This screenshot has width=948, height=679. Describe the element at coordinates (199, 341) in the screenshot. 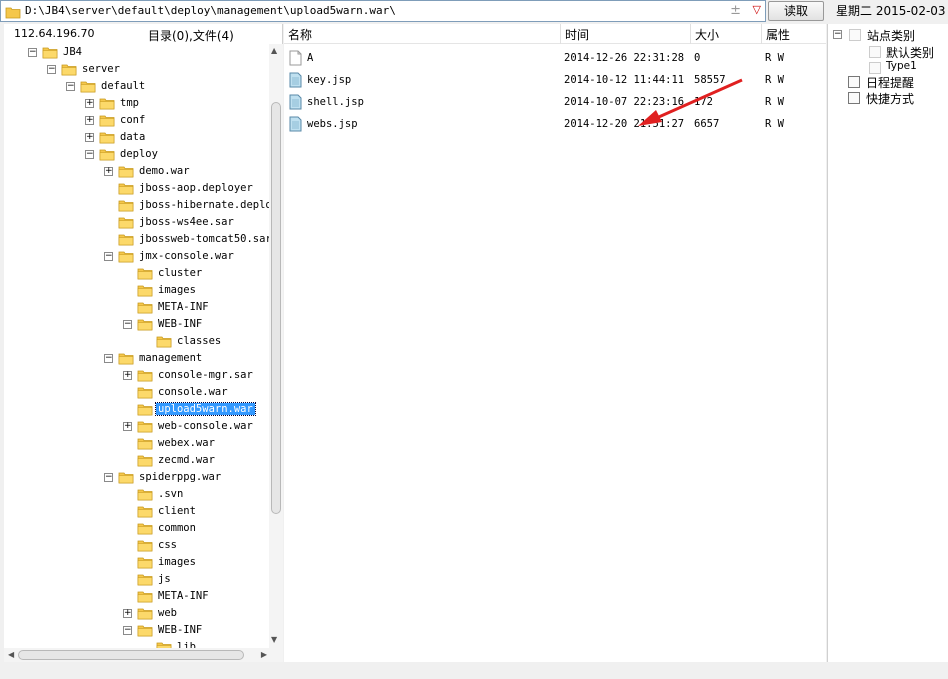

I see `tree-item-label: classes` at that location.